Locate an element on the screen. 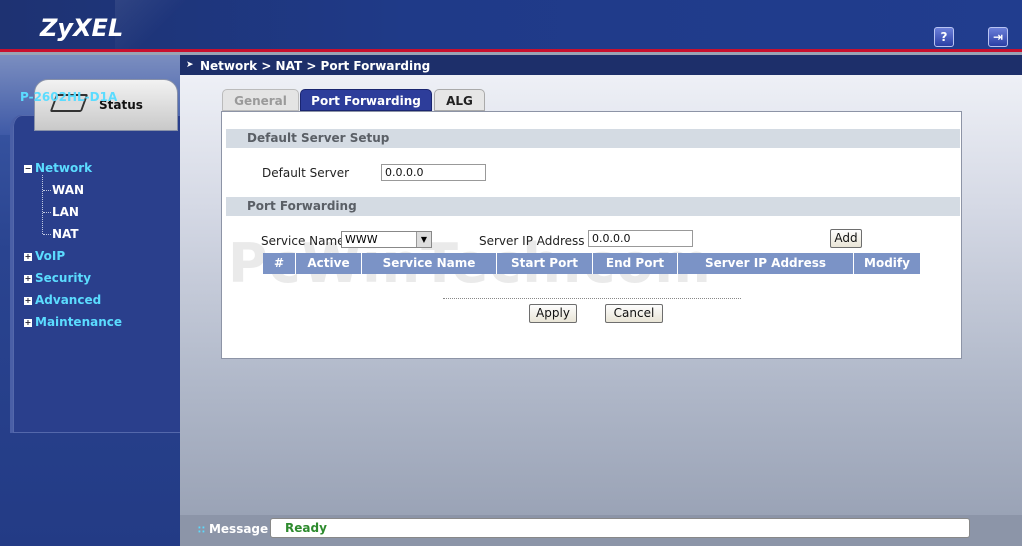 The image size is (1022, 546). sidebar-item-voip: + VoIP is located at coordinates (44, 256).